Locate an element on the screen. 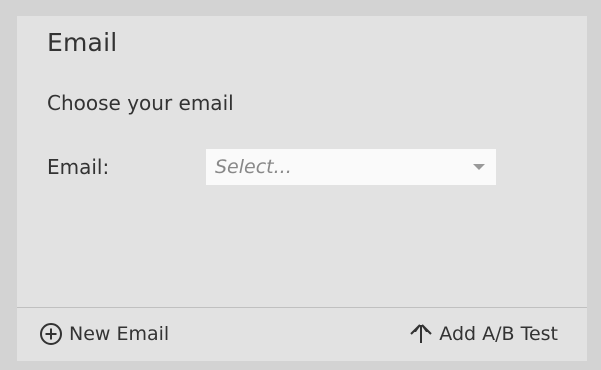  email-field-label: Email: is located at coordinates (78, 167).